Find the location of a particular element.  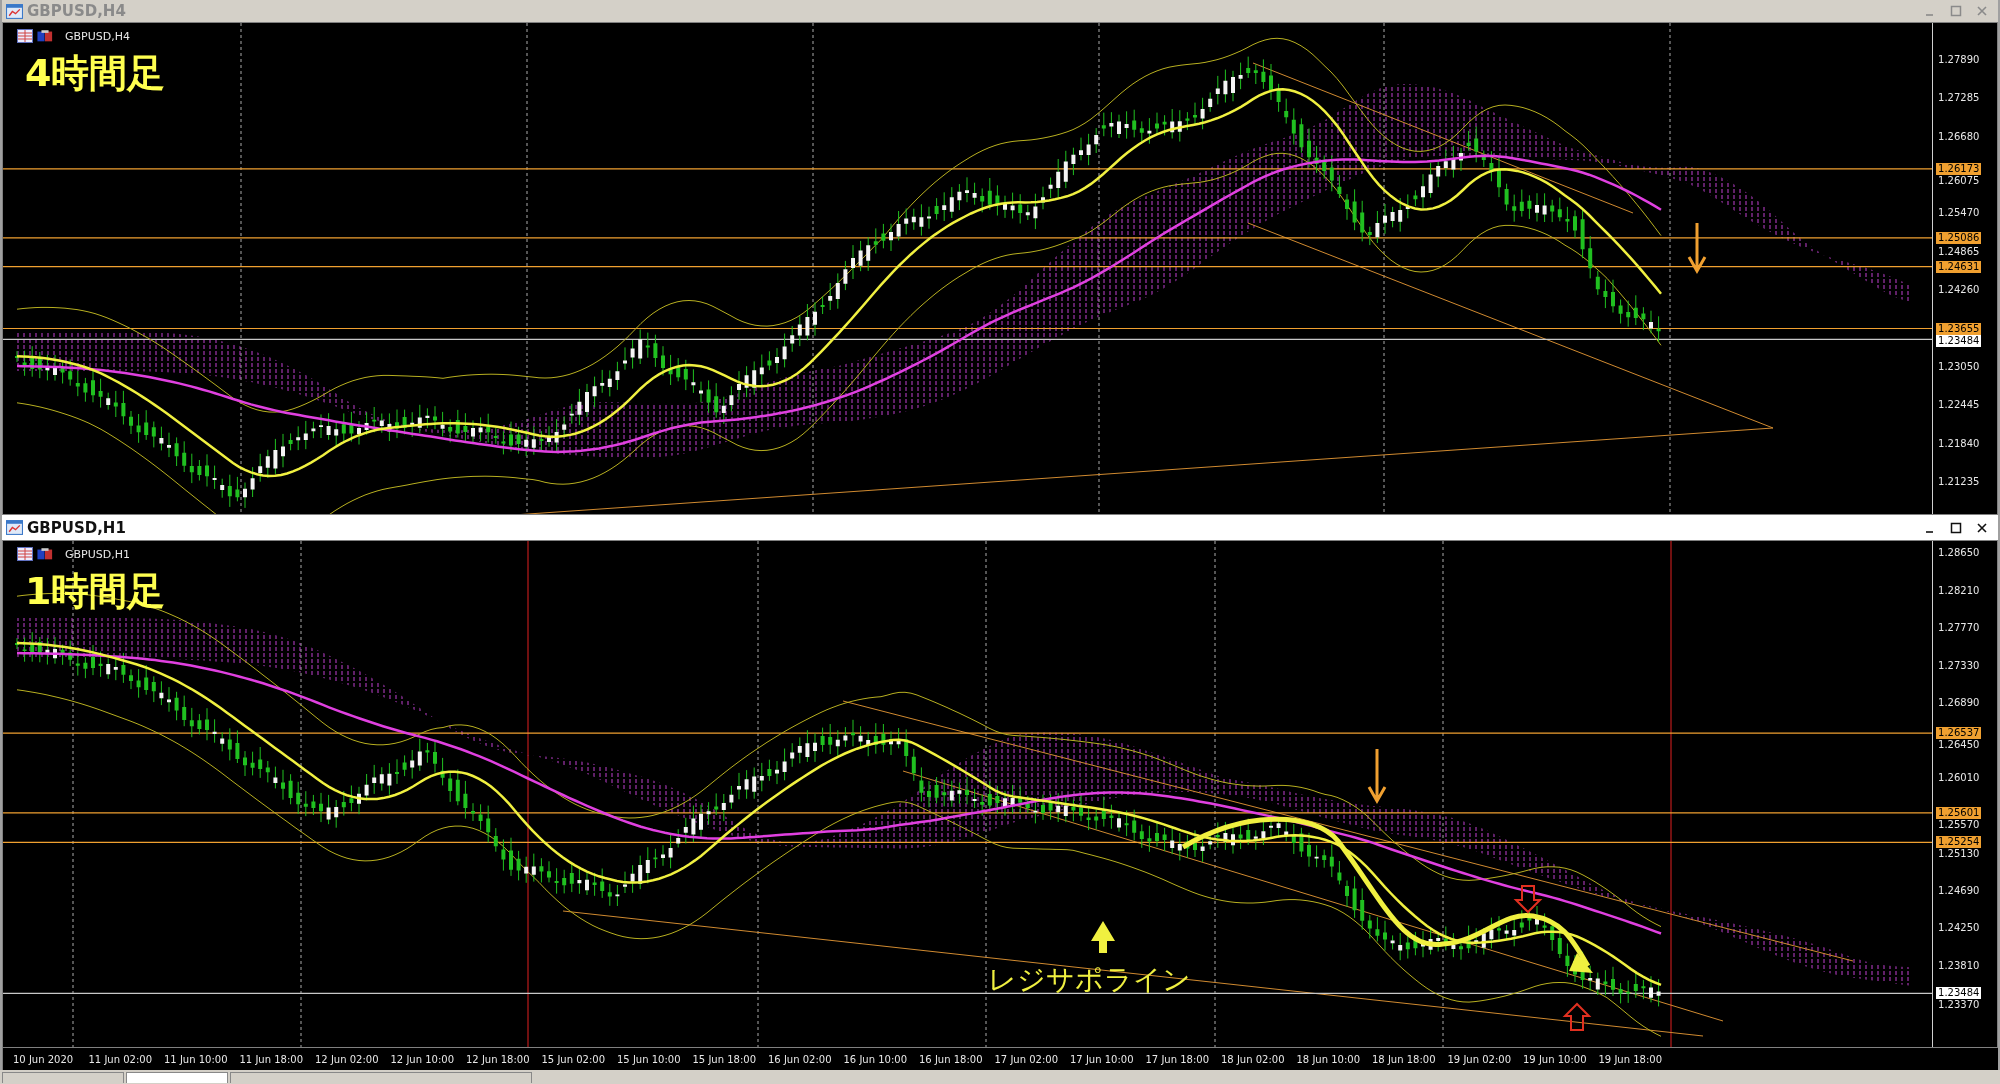

price-level-label: 1.26173 is located at coordinates (1959, 168).